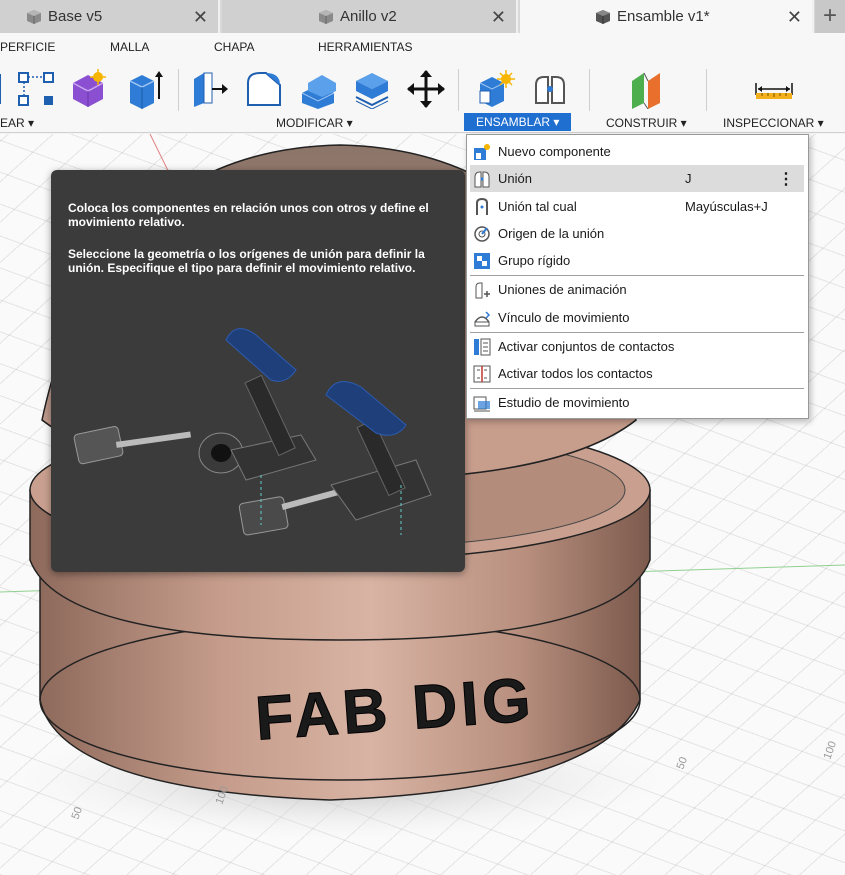 The image size is (845, 875). What do you see at coordinates (264, 89) in the screenshot?
I see `fillet-icon` at bounding box center [264, 89].